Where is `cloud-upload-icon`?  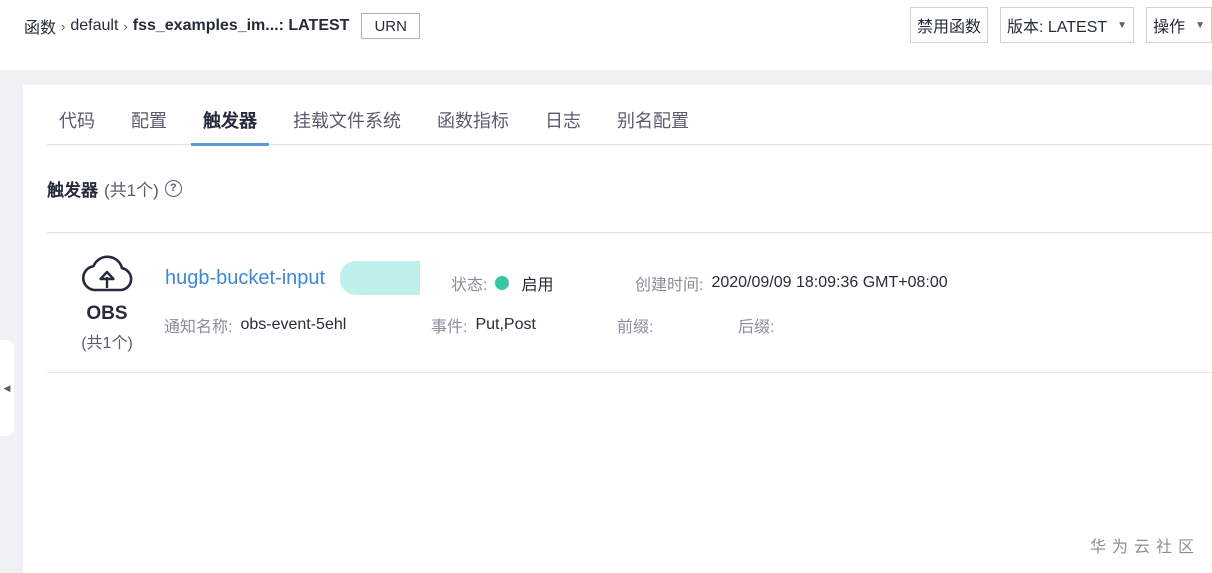 cloud-upload-icon is located at coordinates (107, 273).